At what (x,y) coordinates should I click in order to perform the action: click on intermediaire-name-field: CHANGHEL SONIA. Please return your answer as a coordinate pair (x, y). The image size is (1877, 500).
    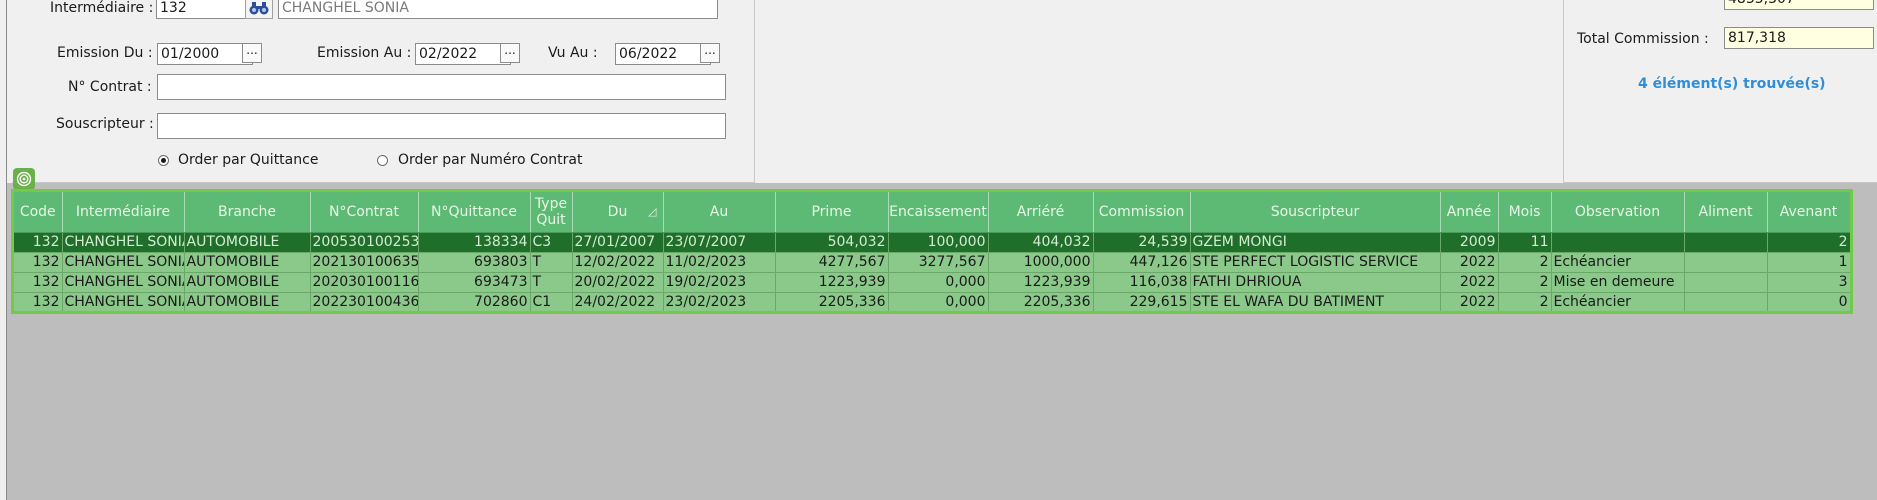
    Looking at the image, I should click on (498, 9).